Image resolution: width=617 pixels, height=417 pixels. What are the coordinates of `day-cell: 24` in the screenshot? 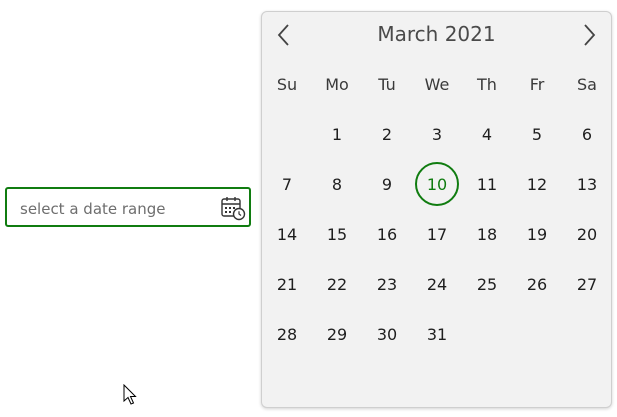 It's located at (437, 284).